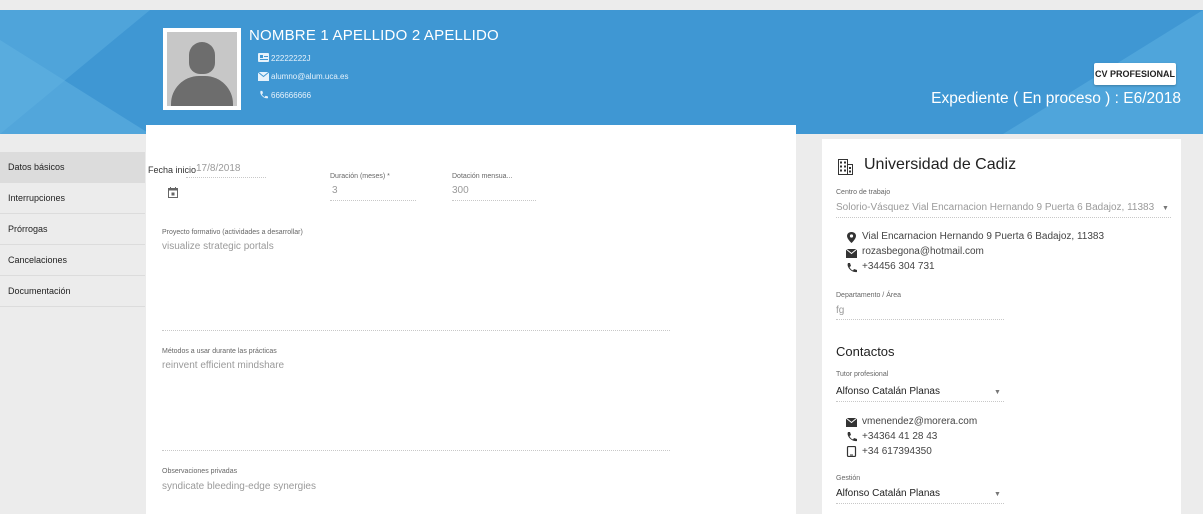 This screenshot has width=1203, height=514. What do you see at coordinates (291, 58) in the screenshot?
I see `student-id: 22222222J` at bounding box center [291, 58].